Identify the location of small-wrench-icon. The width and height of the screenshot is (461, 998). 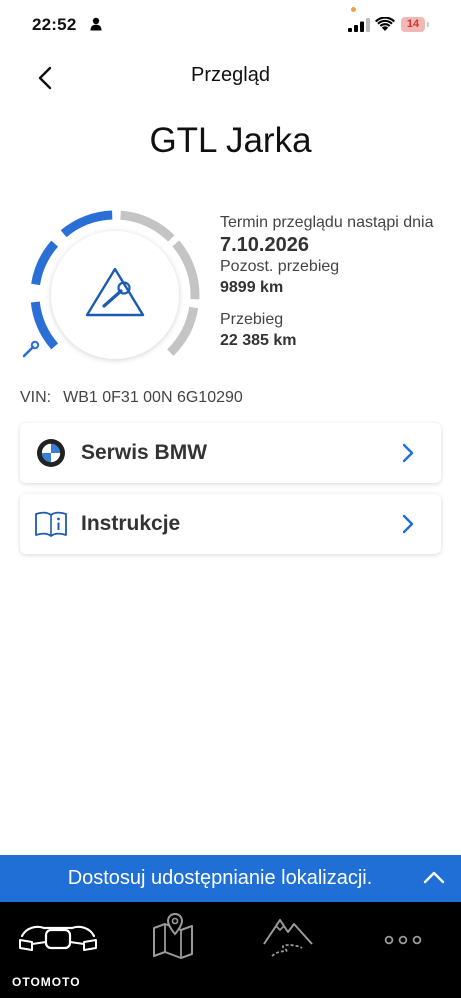
(31, 349).